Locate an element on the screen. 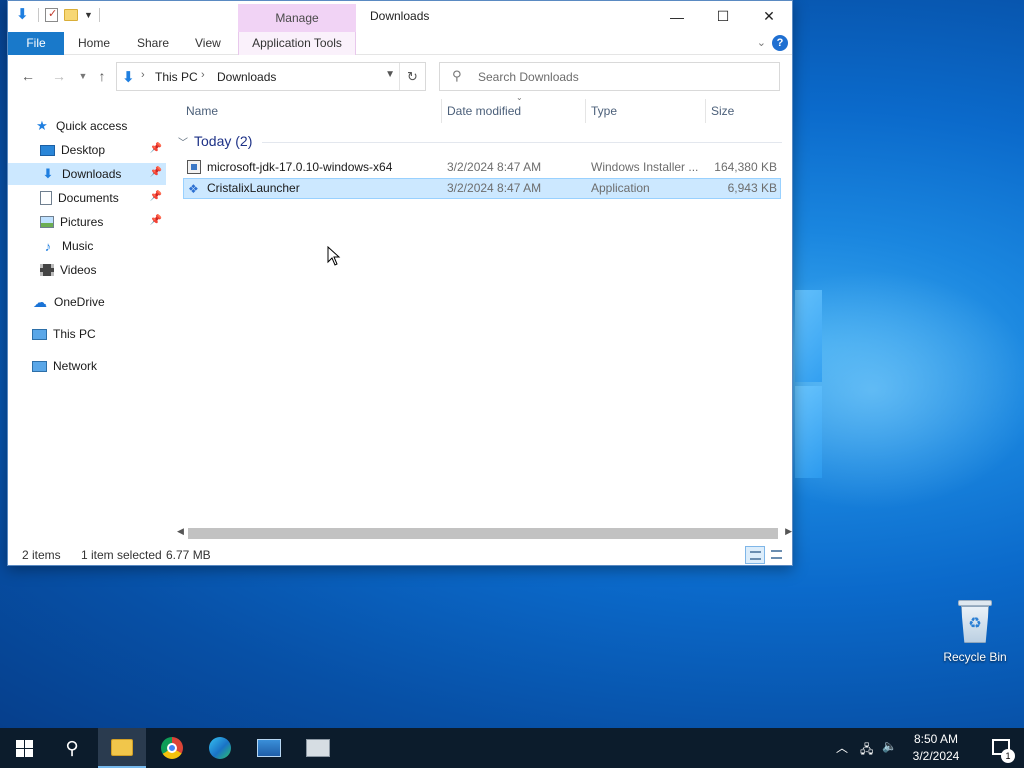 Image resolution: width=1024 pixels, height=768 pixels. toolbar-divider is located at coordinates (99, 15).